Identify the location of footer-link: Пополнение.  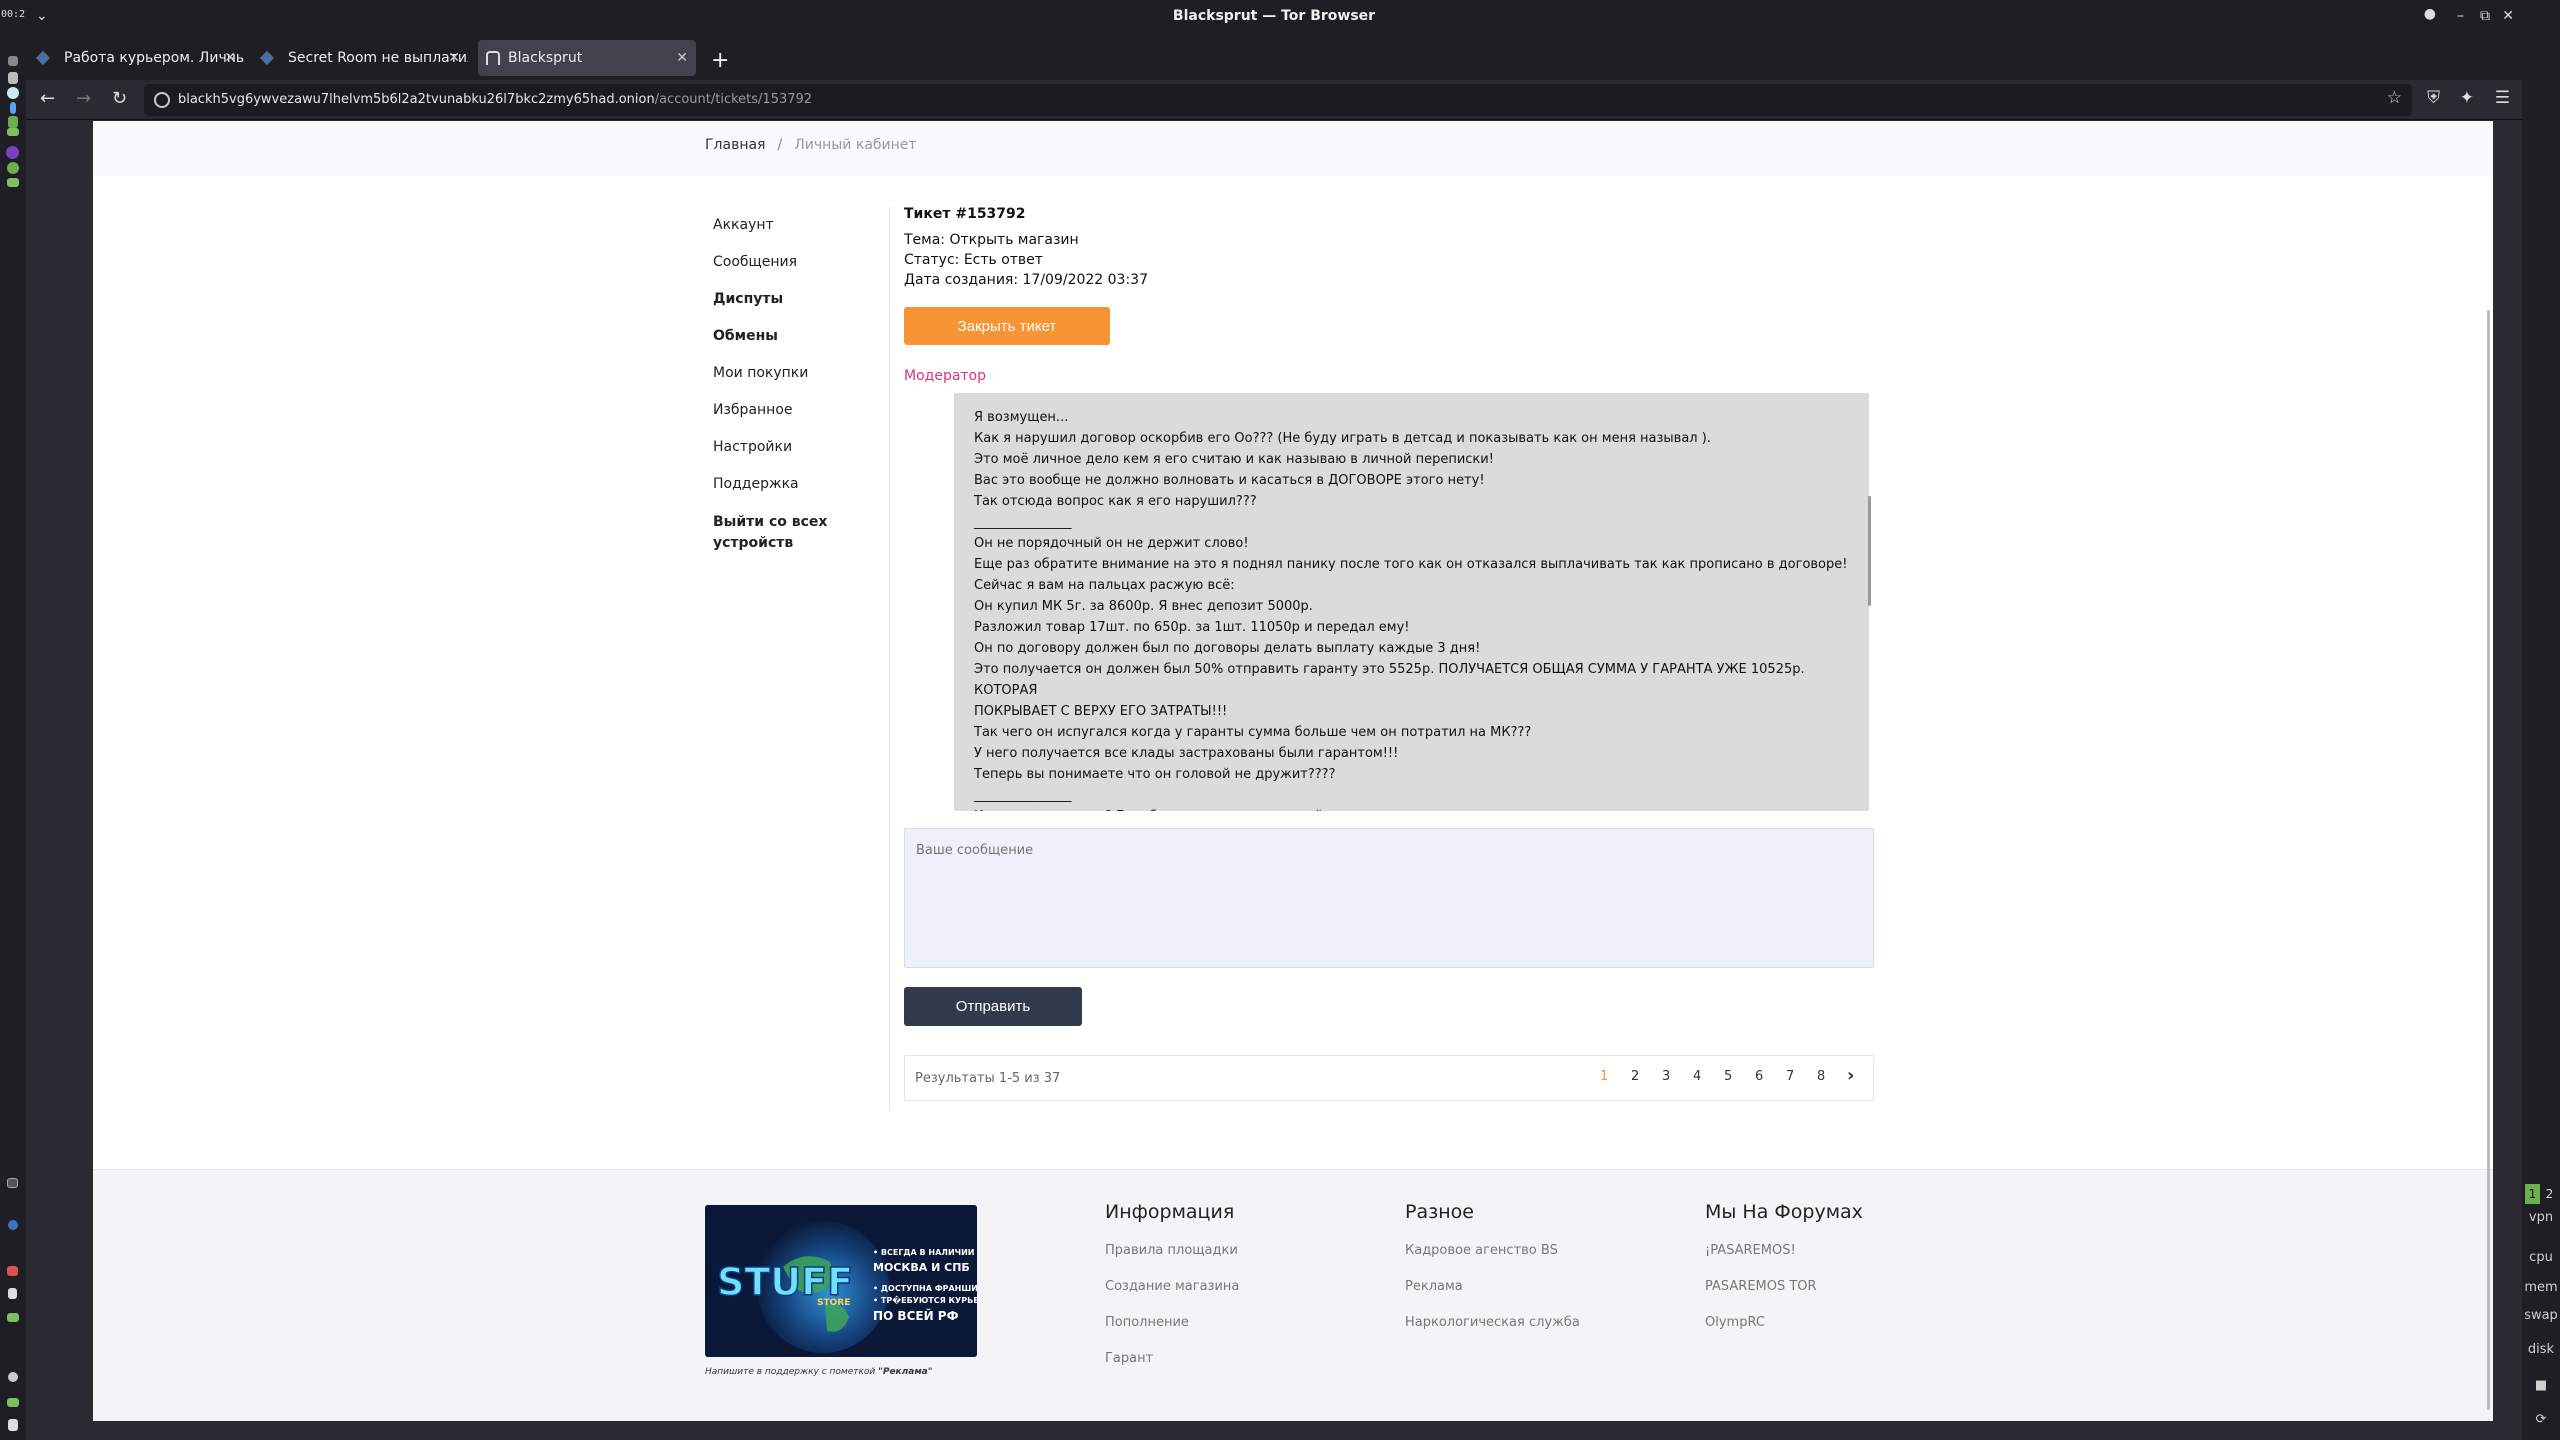
(1172, 1333).